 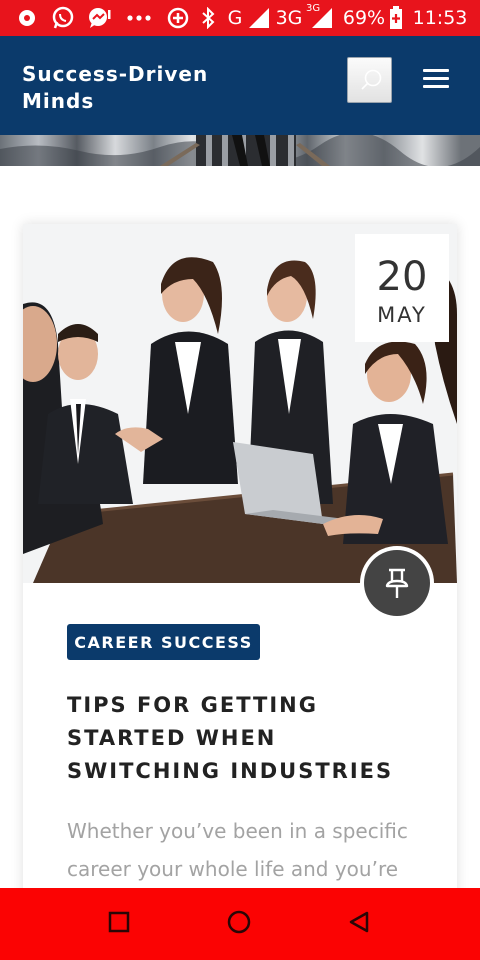 I want to click on more-dots-icon, so click(x=139, y=18).